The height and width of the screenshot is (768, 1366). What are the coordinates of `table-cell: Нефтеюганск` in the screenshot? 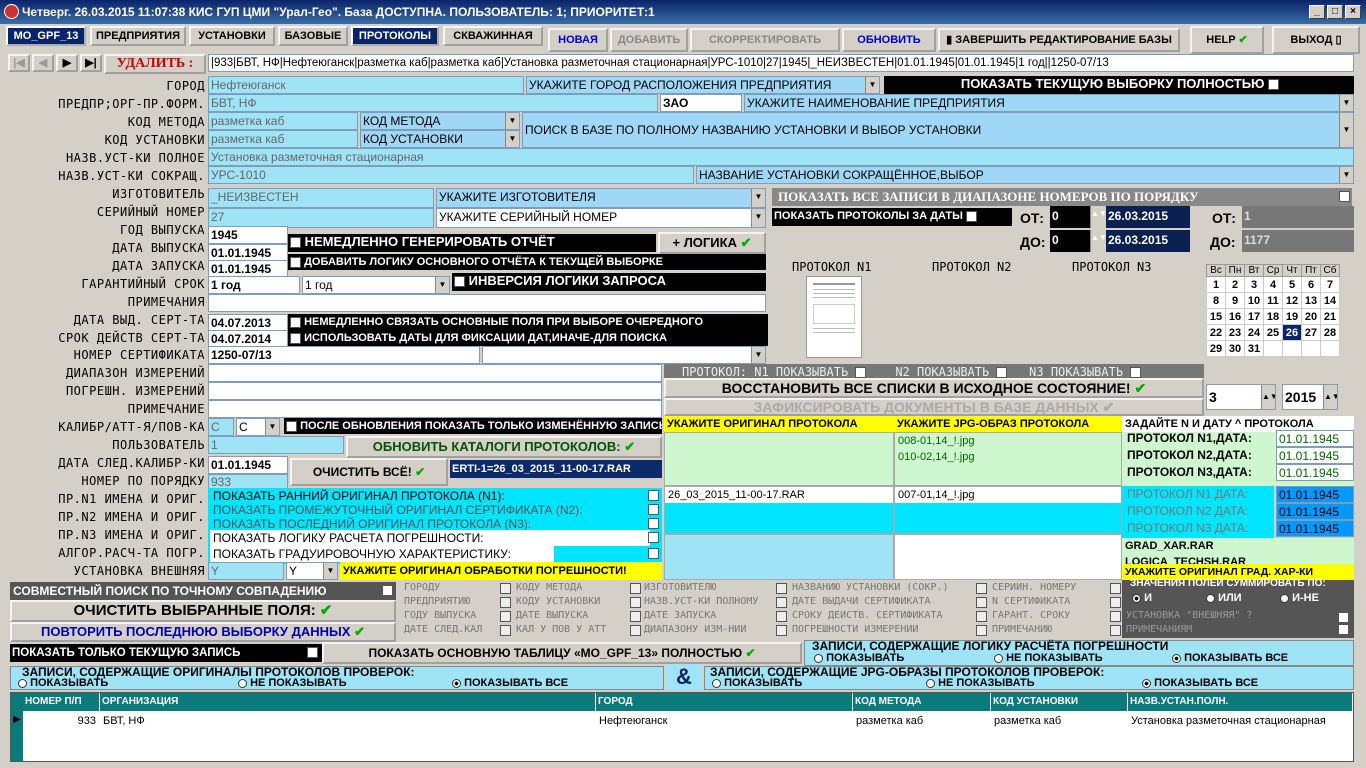 It's located at (724, 721).